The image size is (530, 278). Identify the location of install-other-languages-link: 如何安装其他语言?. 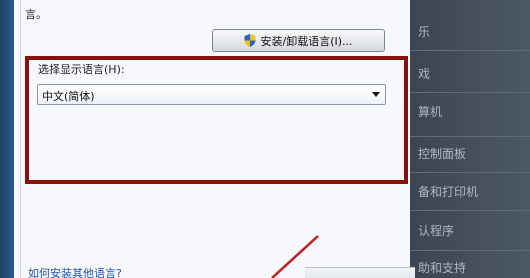
(75, 271).